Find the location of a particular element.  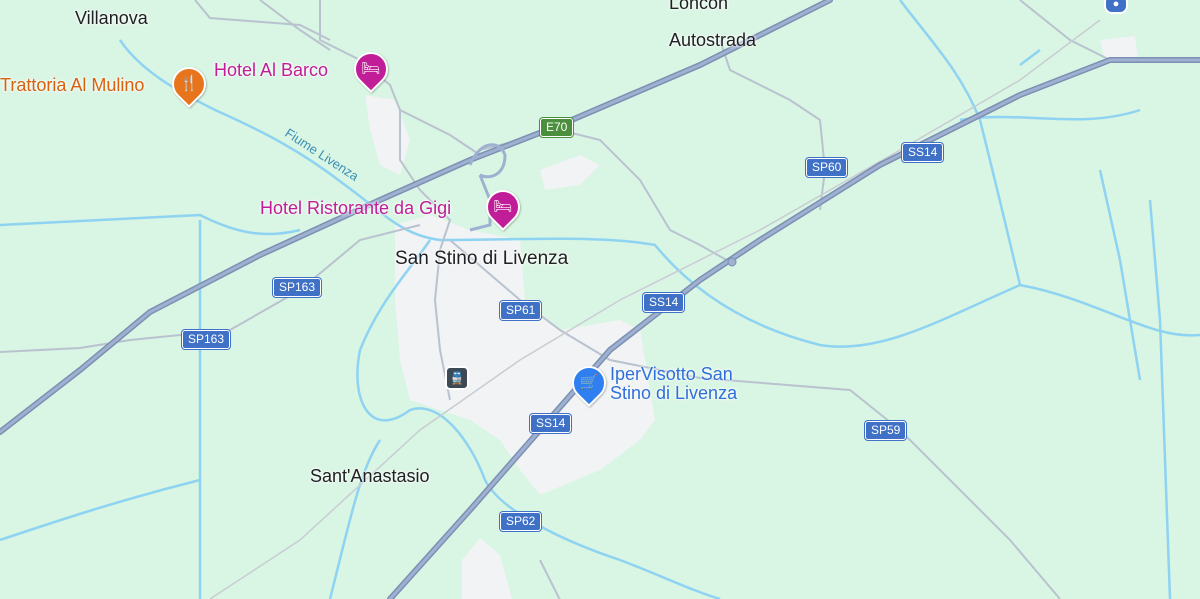

poi-label-ipervisotto: IperVisotto San Stino di Livenza is located at coordinates (690, 384).